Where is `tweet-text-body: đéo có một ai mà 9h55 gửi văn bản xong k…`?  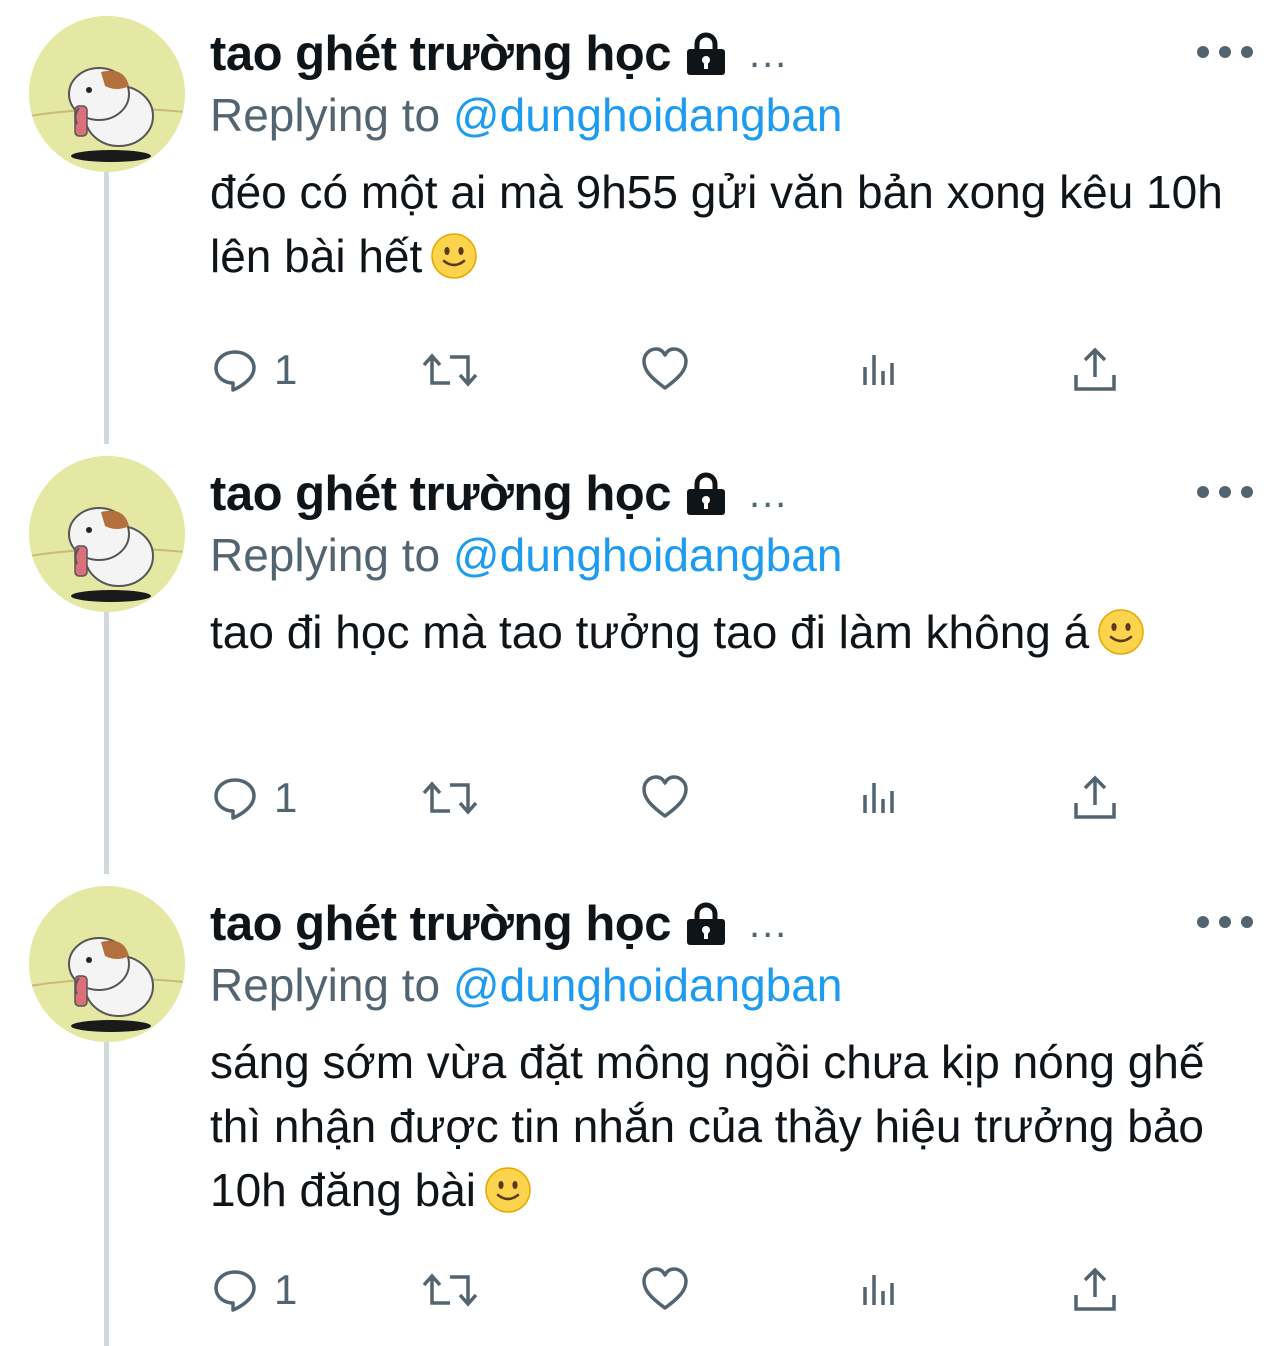
tweet-text-body: đéo có một ai mà 9h55 gửi văn bản xong k… is located at coordinates (716, 224).